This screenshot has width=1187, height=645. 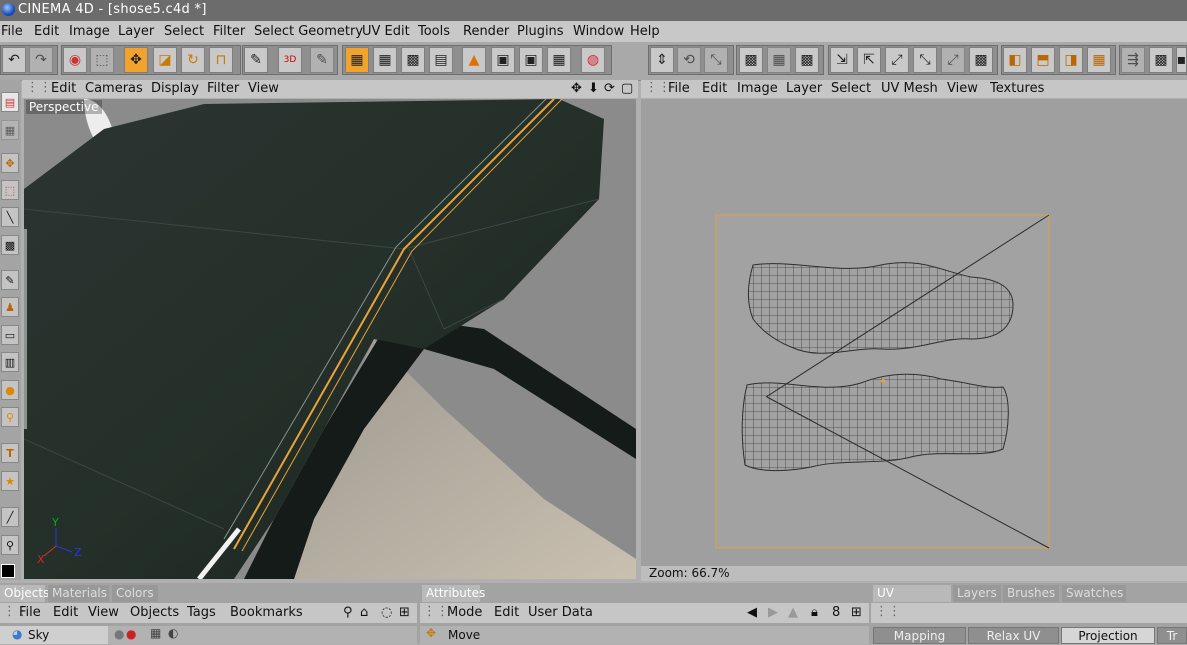 I want to click on mode-uv-poly-button: ▩, so click(x=413, y=60).